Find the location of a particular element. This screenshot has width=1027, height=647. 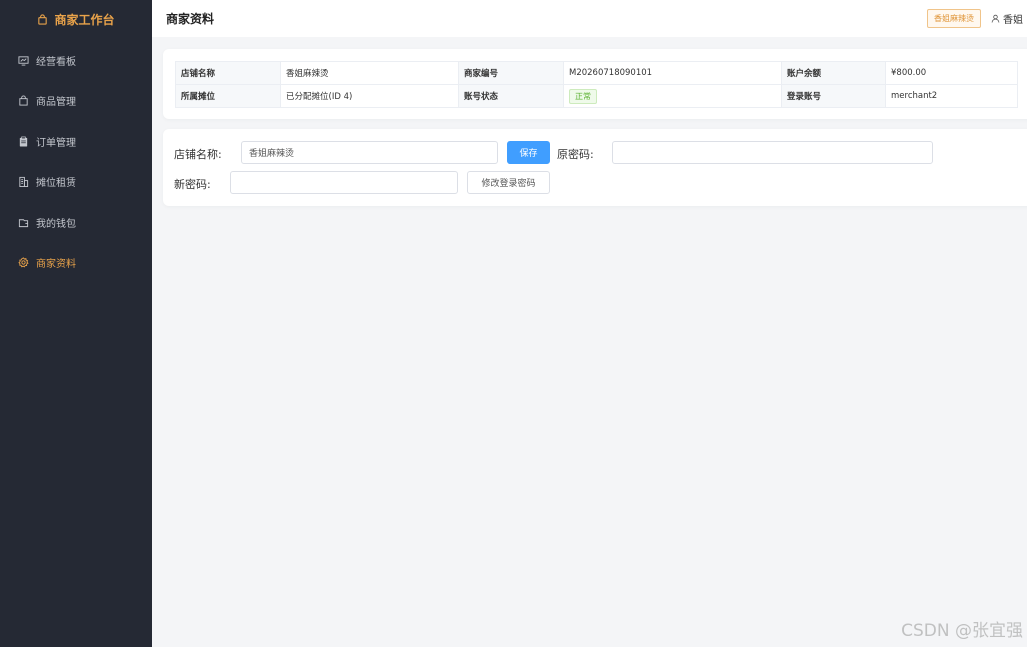

shop-name-tag: 香姐麻辣烫 is located at coordinates (954, 18).